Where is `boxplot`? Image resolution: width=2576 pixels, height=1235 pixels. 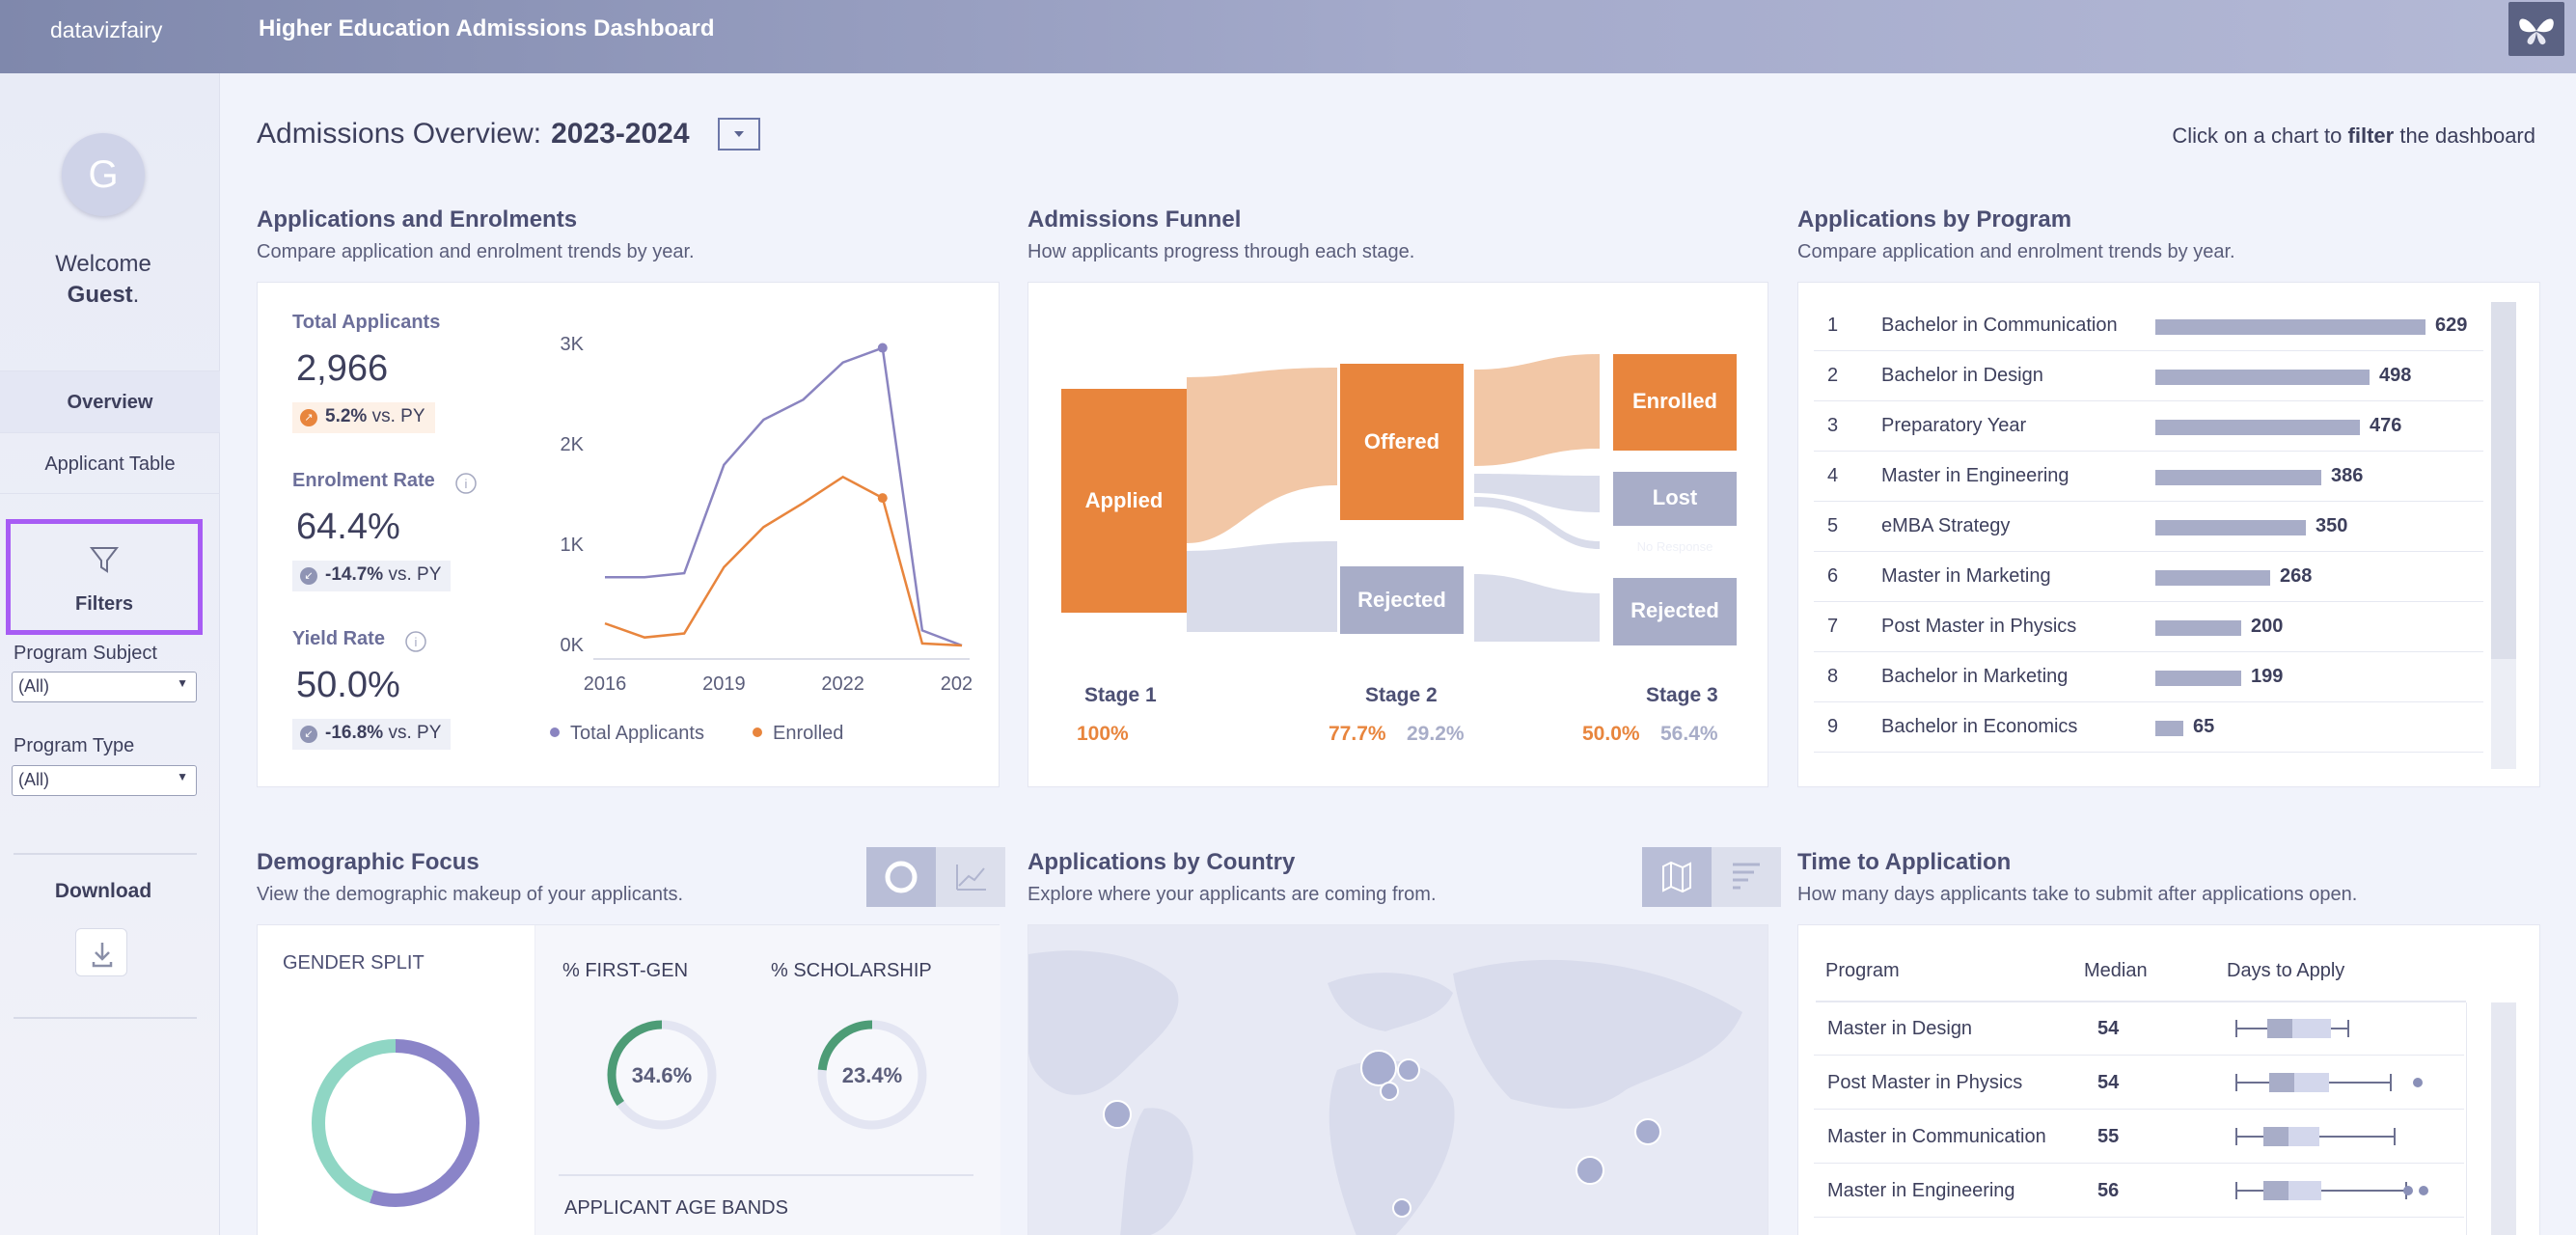 boxplot is located at coordinates (2315, 1136).